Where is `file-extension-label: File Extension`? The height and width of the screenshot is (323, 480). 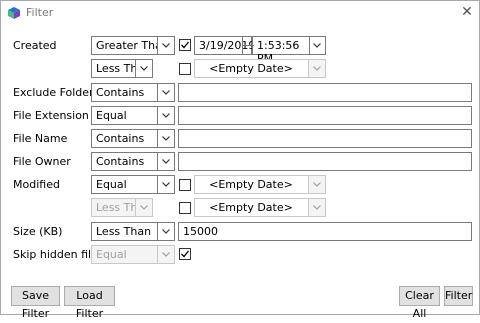
file-extension-label: File Extension is located at coordinates (51, 115).